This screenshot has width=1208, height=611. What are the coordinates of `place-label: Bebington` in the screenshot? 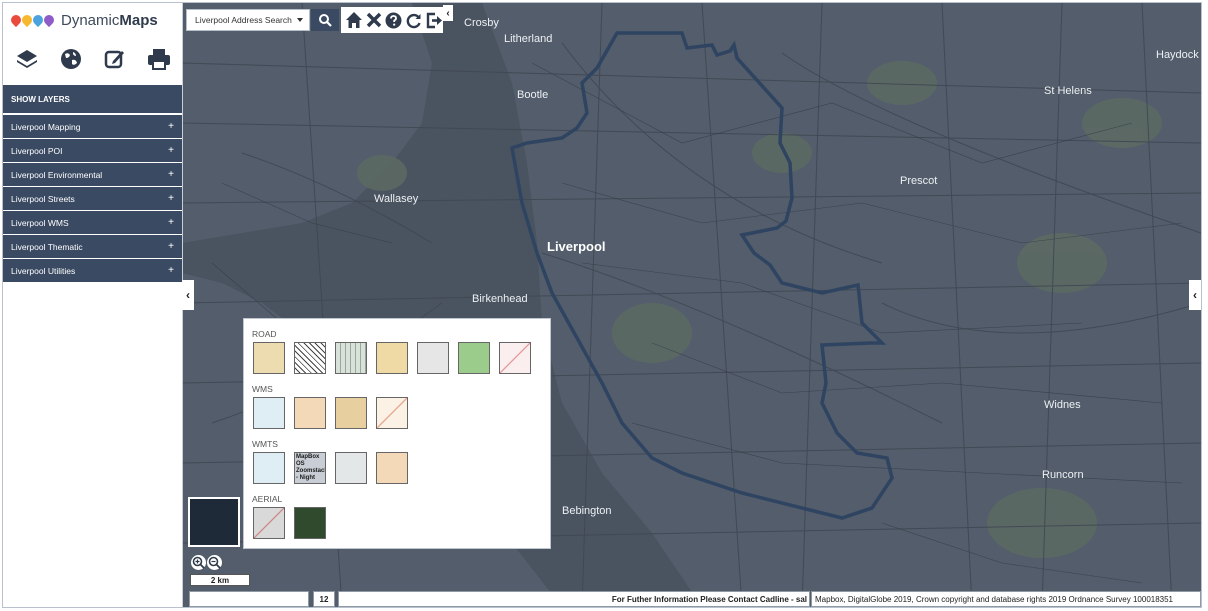 It's located at (587, 511).